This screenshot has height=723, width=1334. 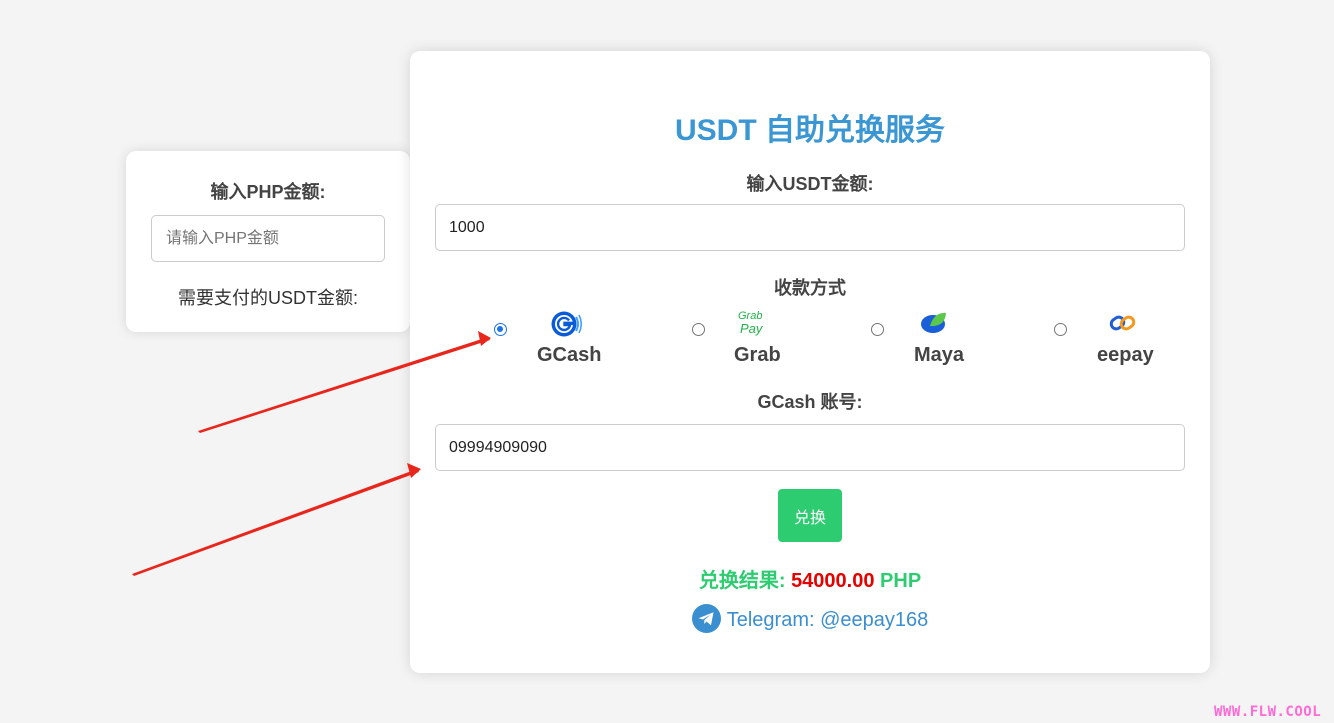 What do you see at coordinates (698, 329) in the screenshot?
I see `radio-grab` at bounding box center [698, 329].